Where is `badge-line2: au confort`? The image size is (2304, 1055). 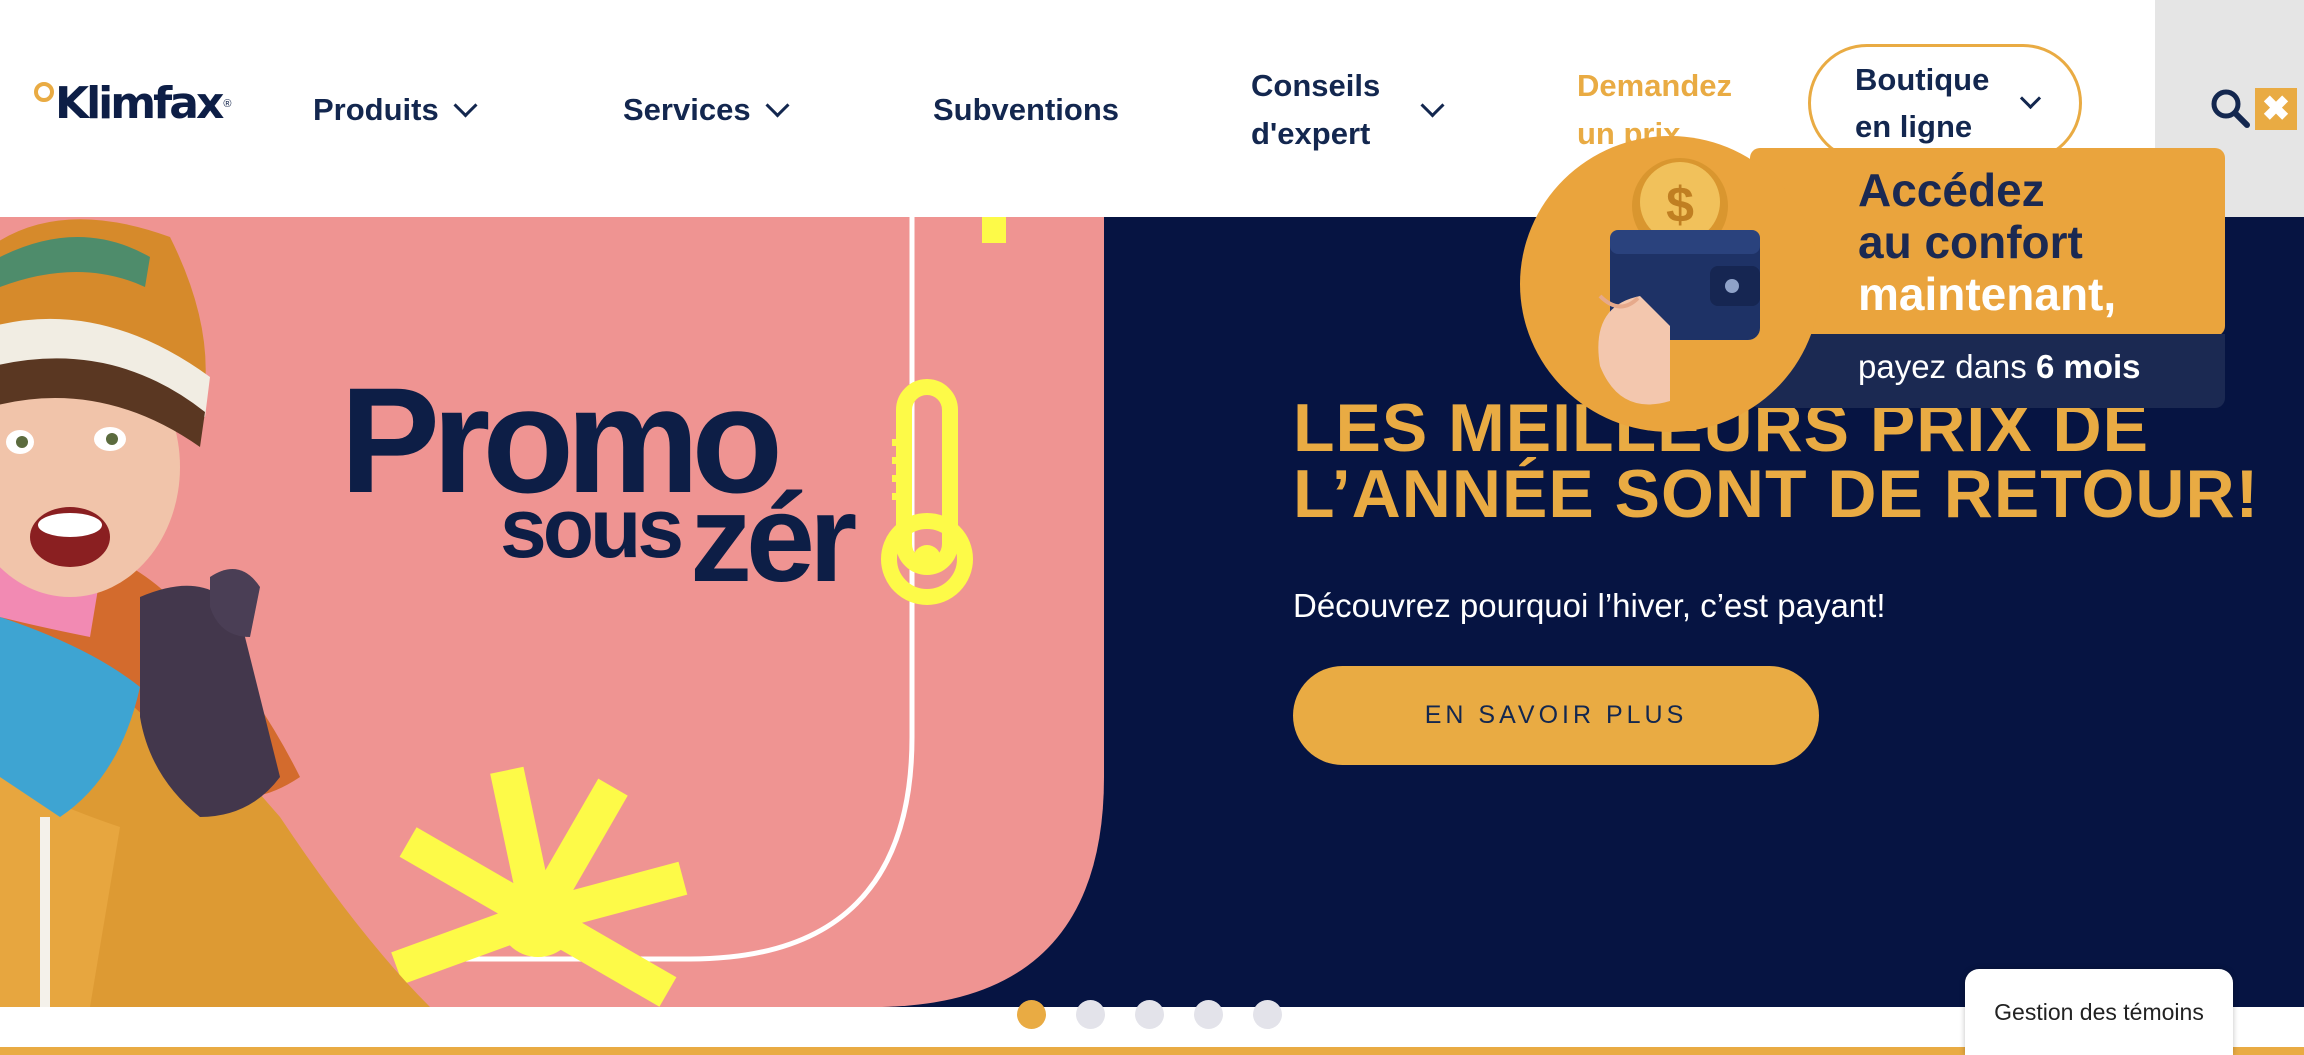
badge-line2: au confort is located at coordinates (1970, 242).